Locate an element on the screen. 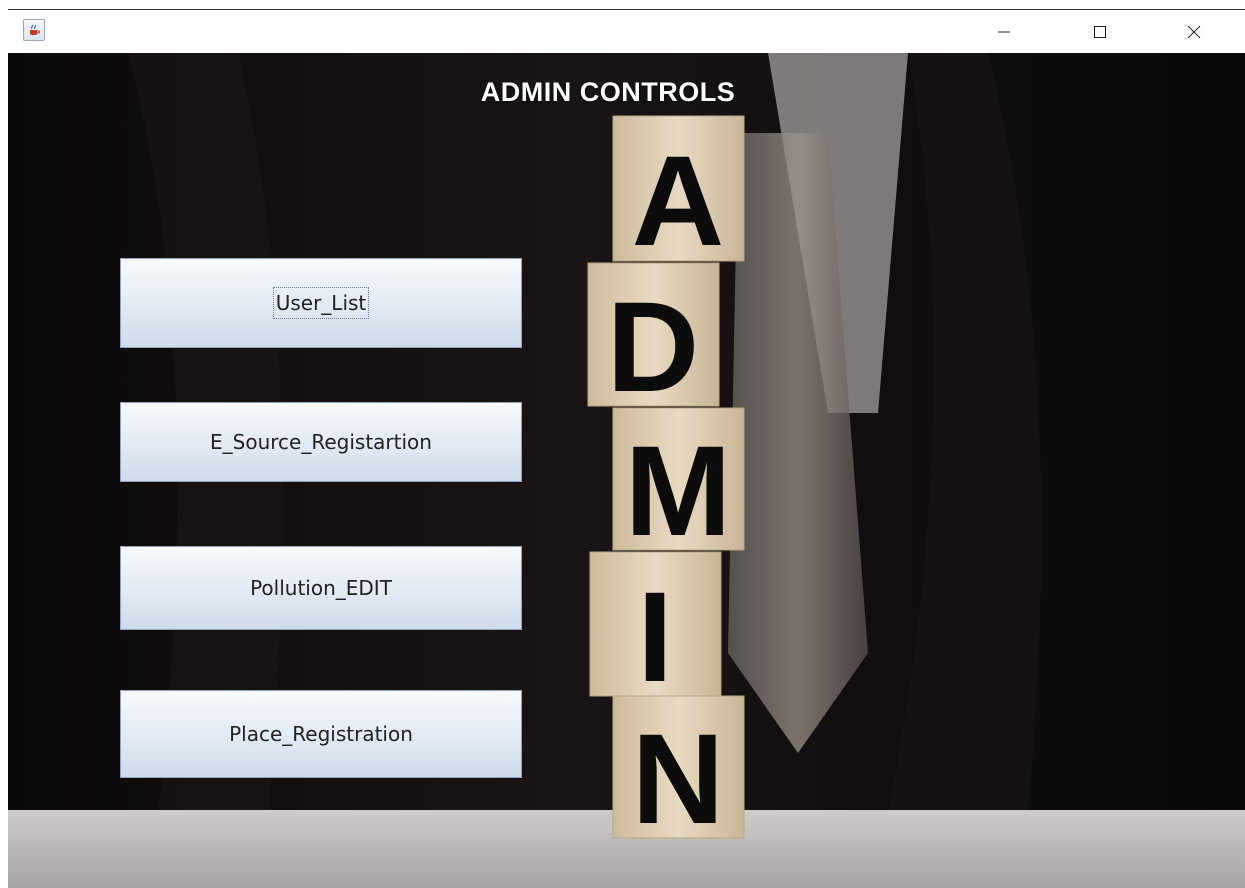 This screenshot has height=888, width=1245. close-icon is located at coordinates (1194, 31).